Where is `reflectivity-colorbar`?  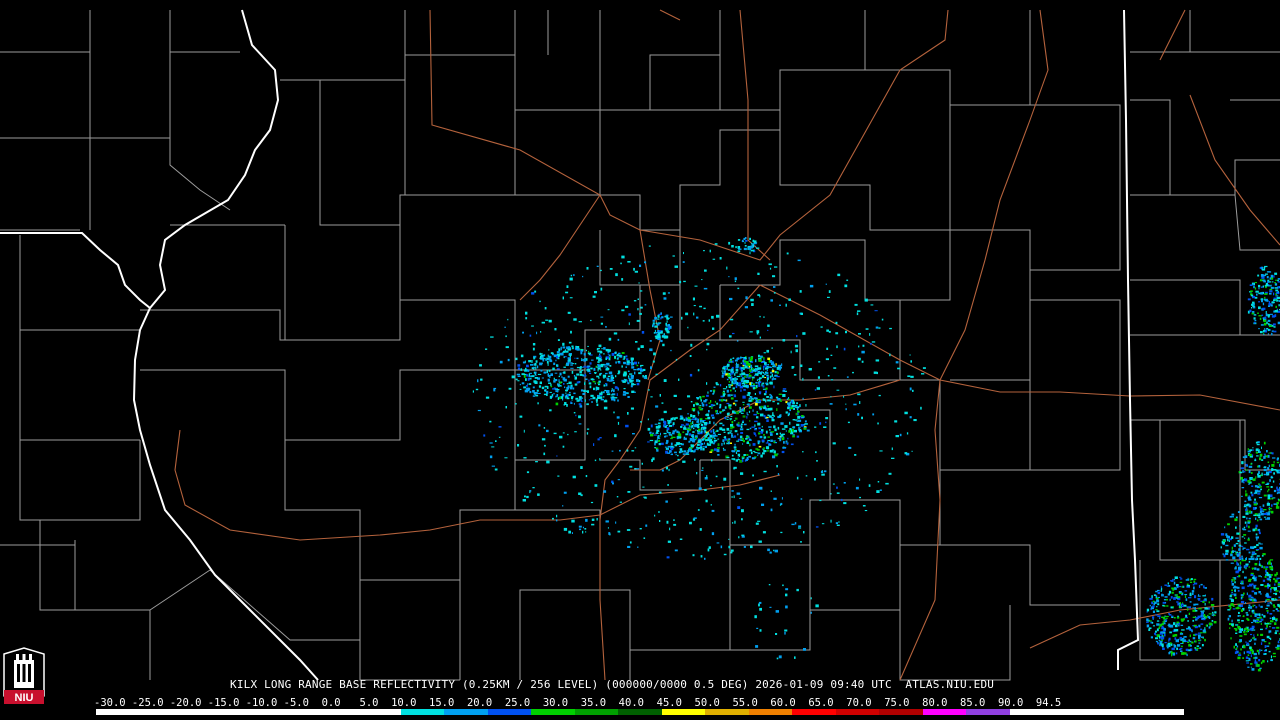
reflectivity-colorbar is located at coordinates (640, 712).